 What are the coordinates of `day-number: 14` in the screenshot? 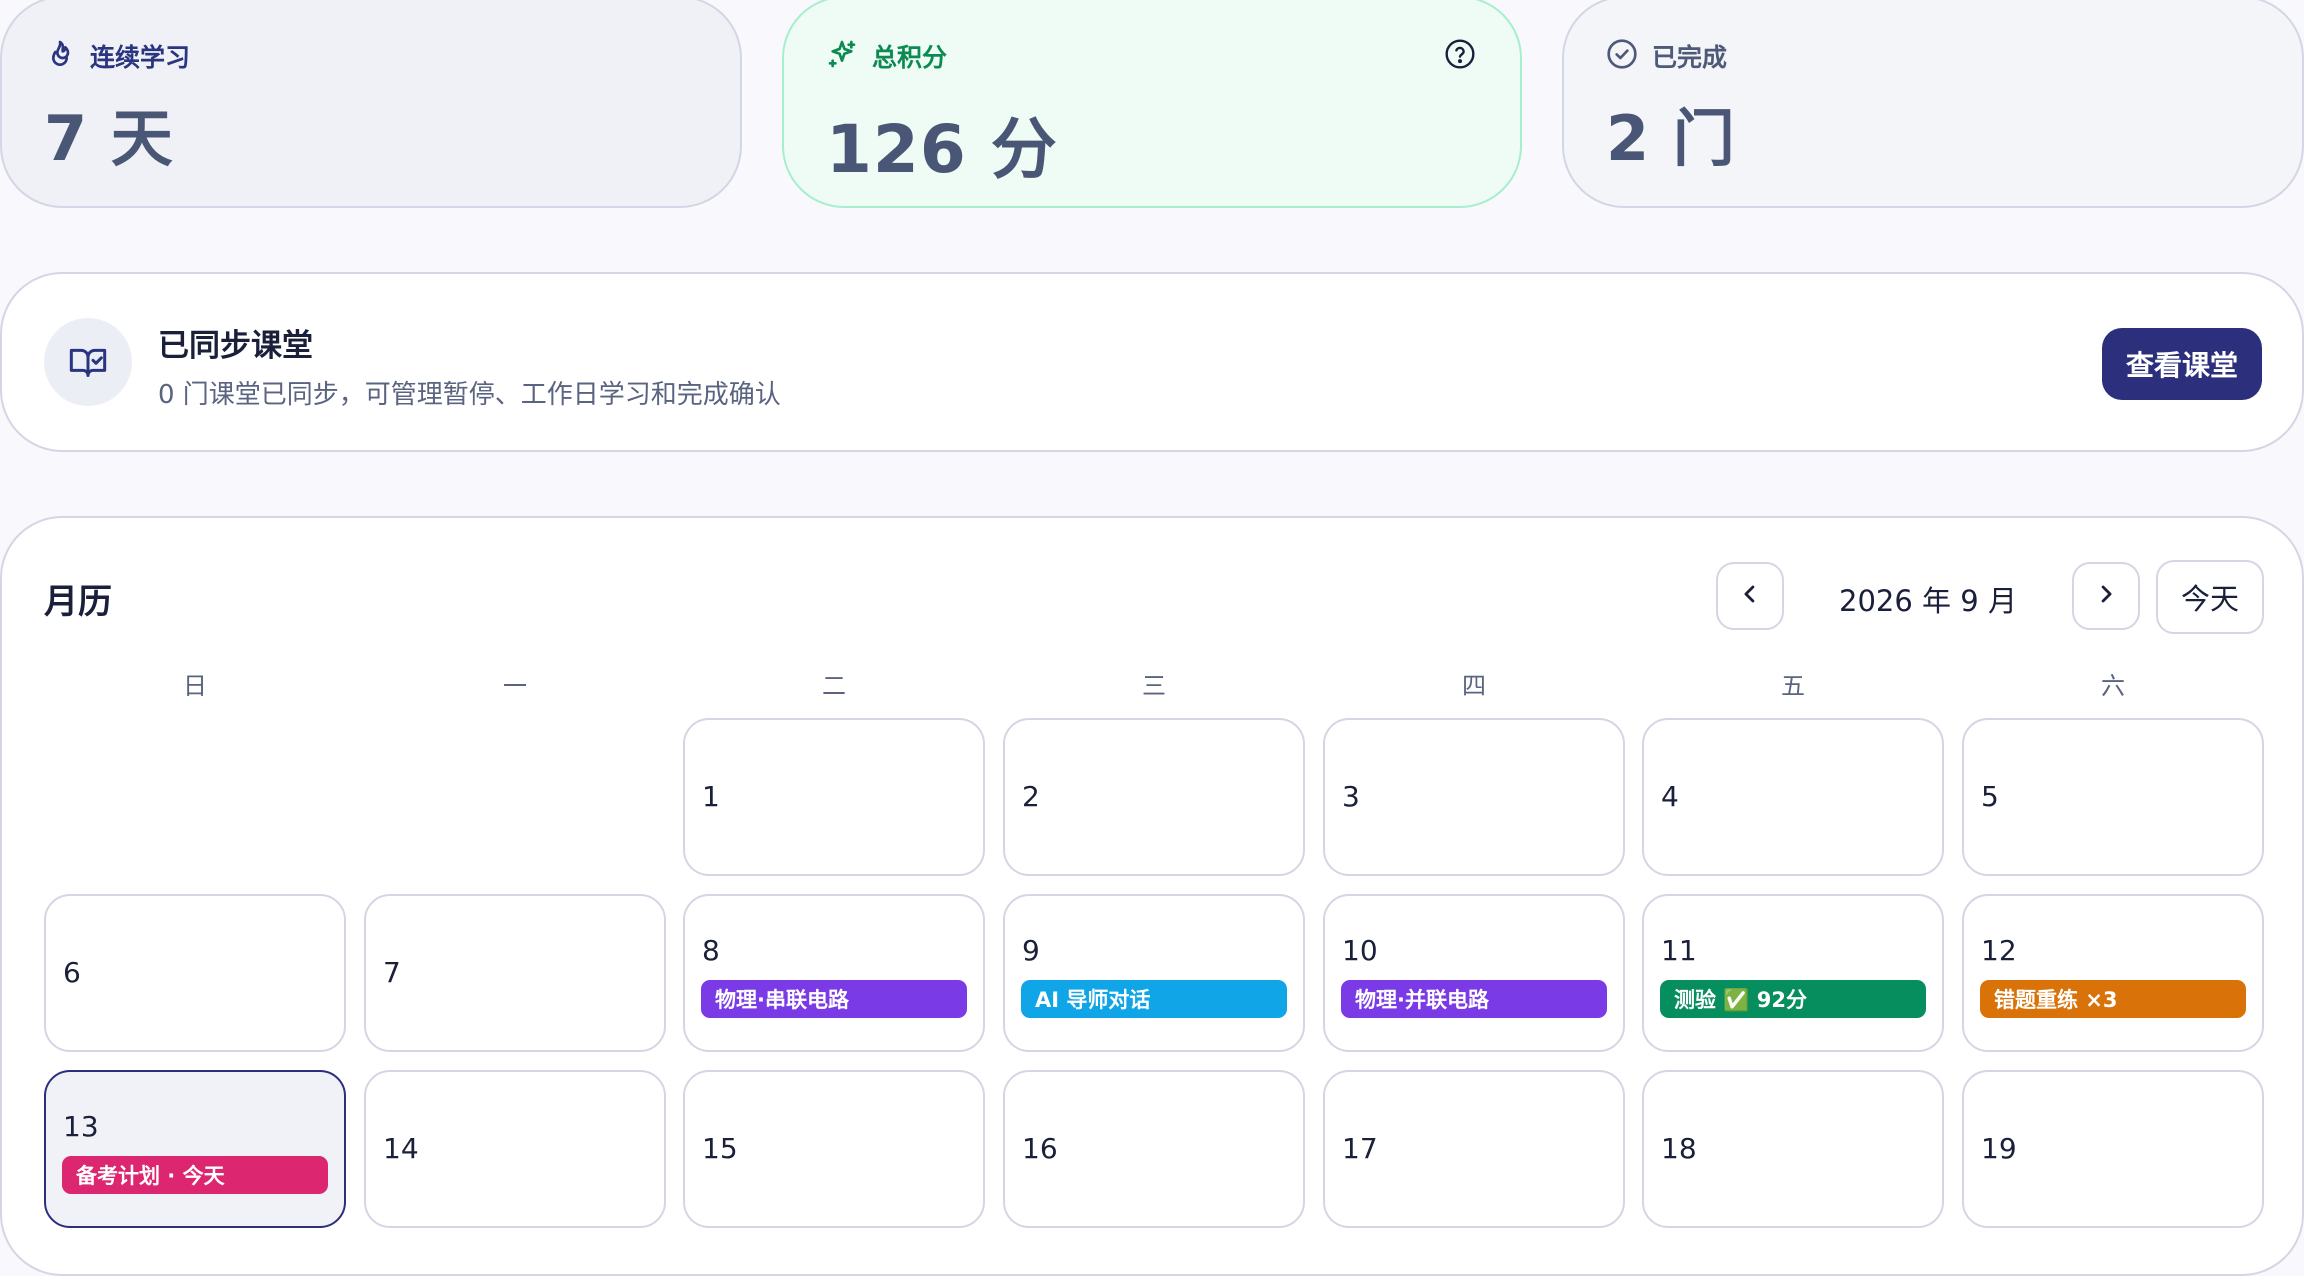 It's located at (401, 1148).